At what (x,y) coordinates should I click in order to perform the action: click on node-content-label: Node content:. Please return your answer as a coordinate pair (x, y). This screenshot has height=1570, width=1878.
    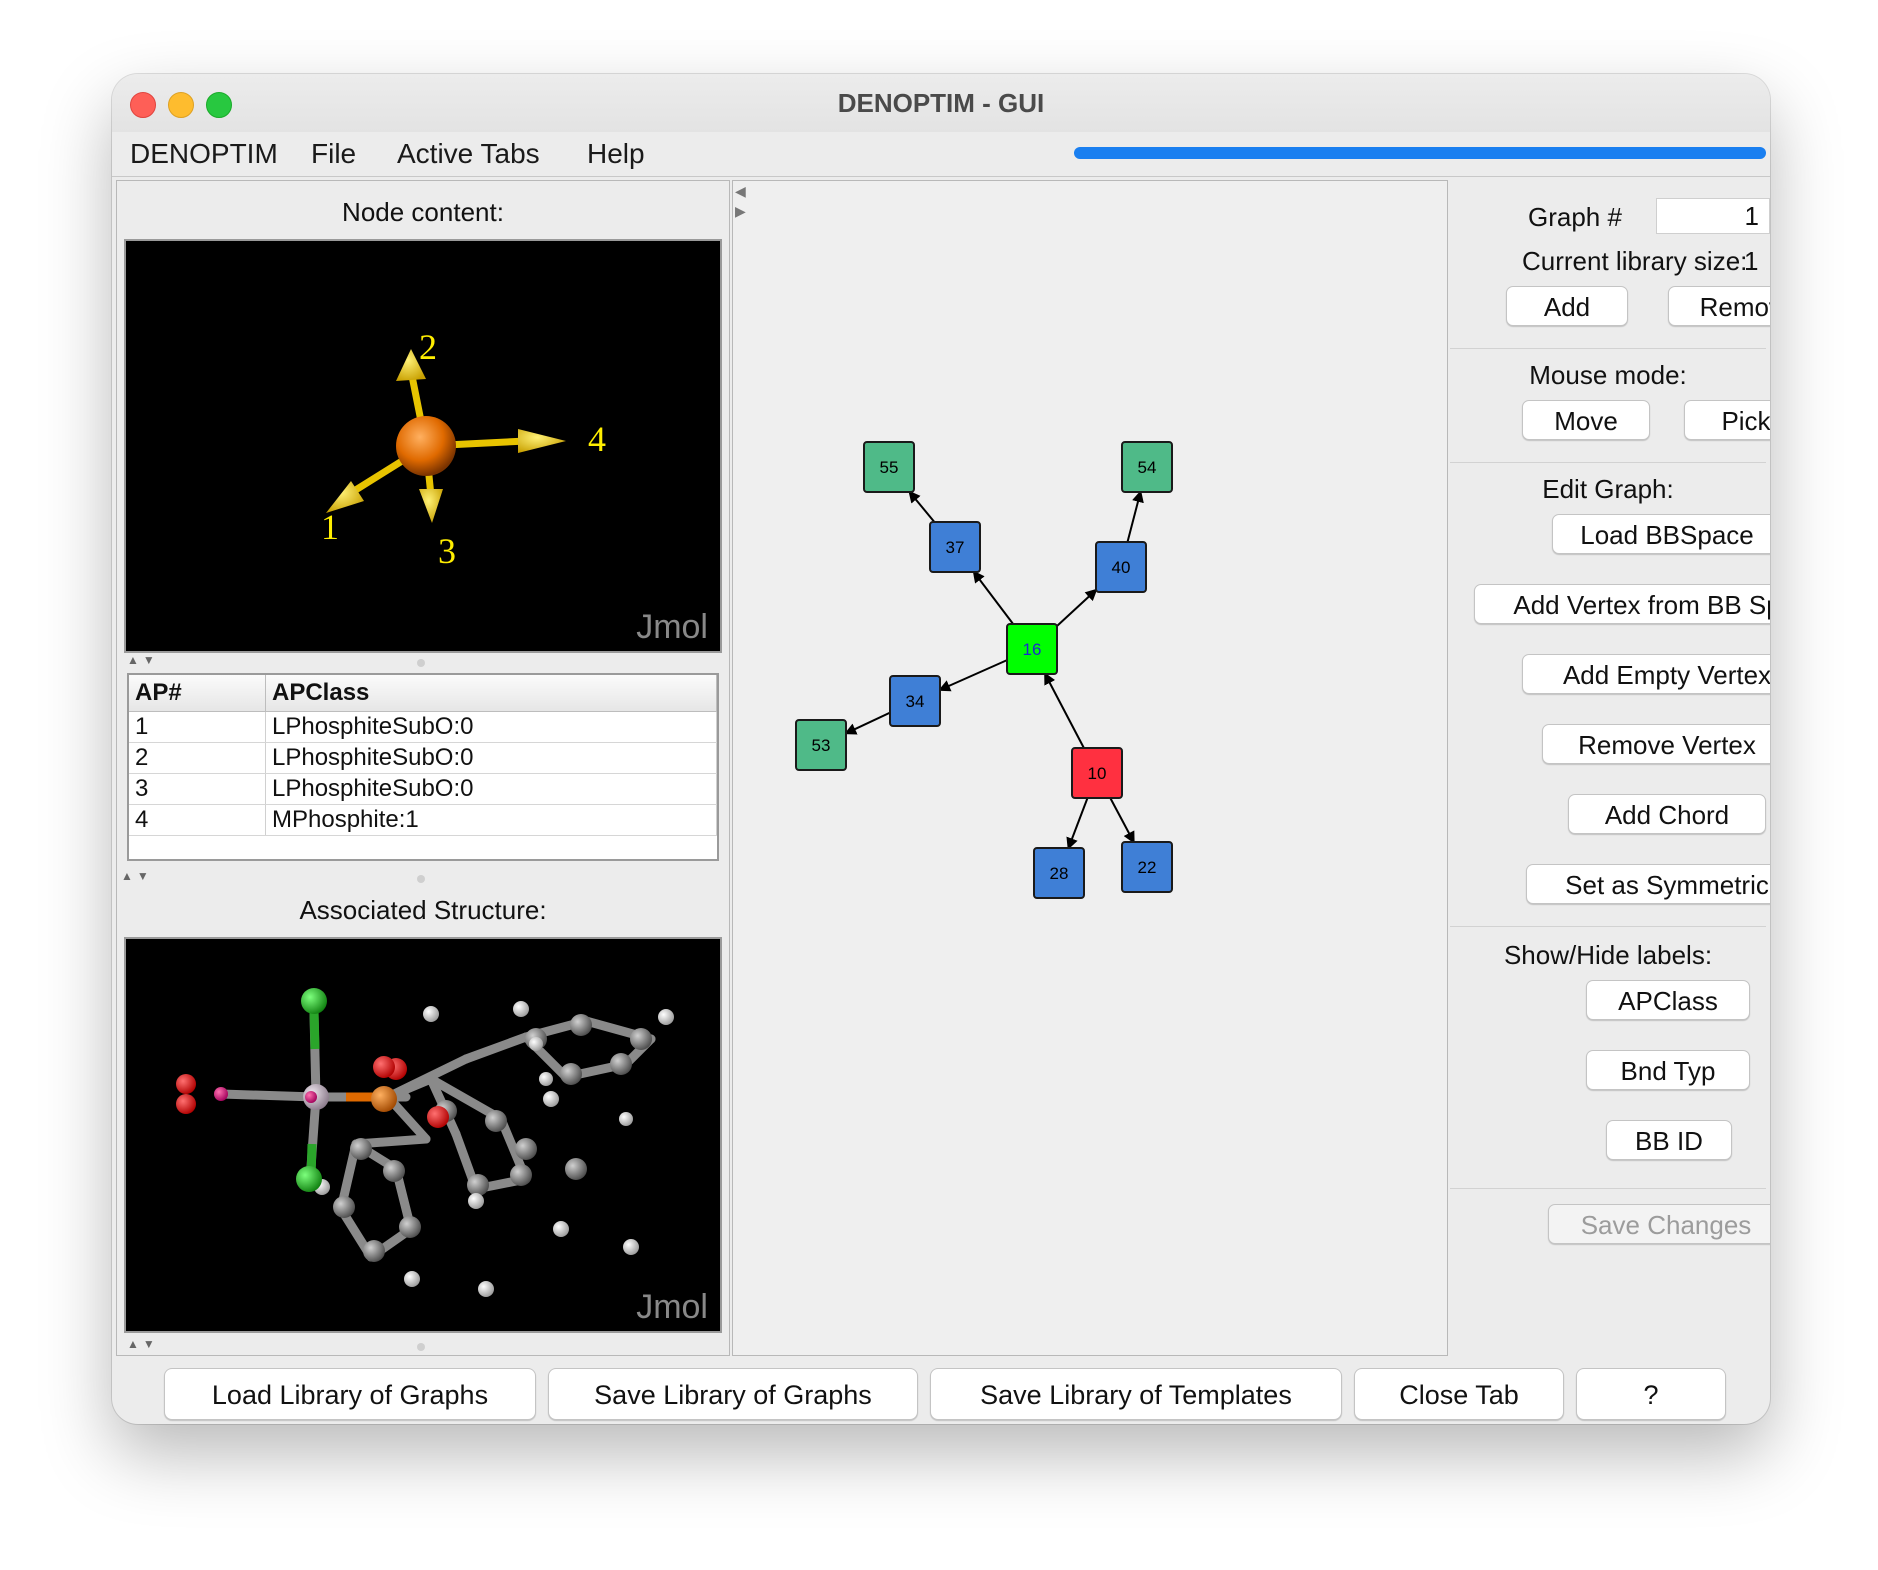
    Looking at the image, I should click on (423, 212).